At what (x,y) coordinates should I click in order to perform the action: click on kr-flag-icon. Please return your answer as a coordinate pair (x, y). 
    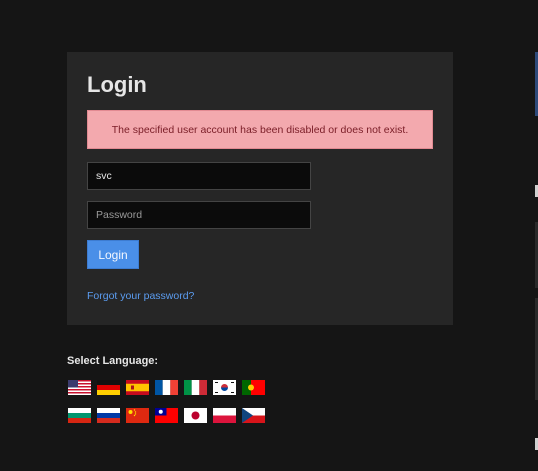
    Looking at the image, I should click on (224, 387).